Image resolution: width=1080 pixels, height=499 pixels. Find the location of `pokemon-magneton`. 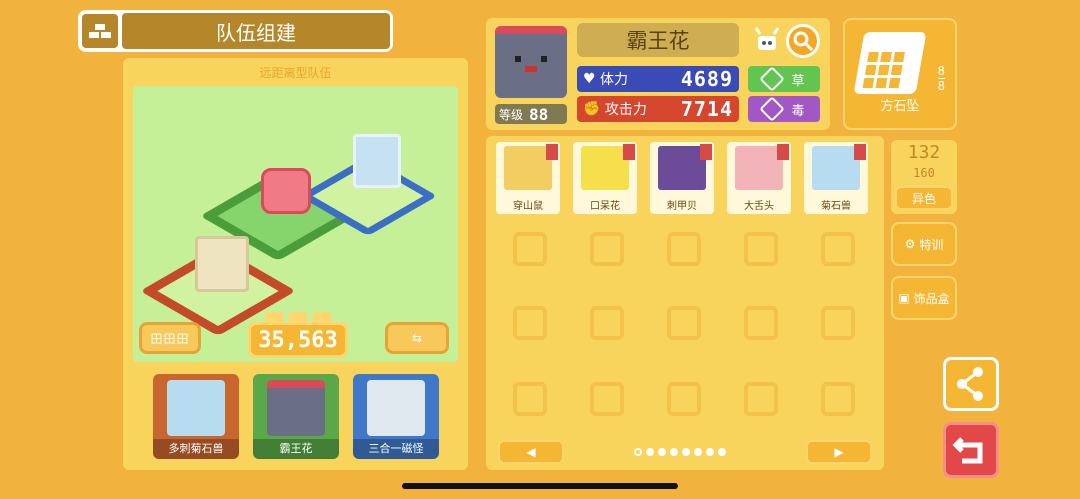

pokemon-magneton is located at coordinates (377, 161).